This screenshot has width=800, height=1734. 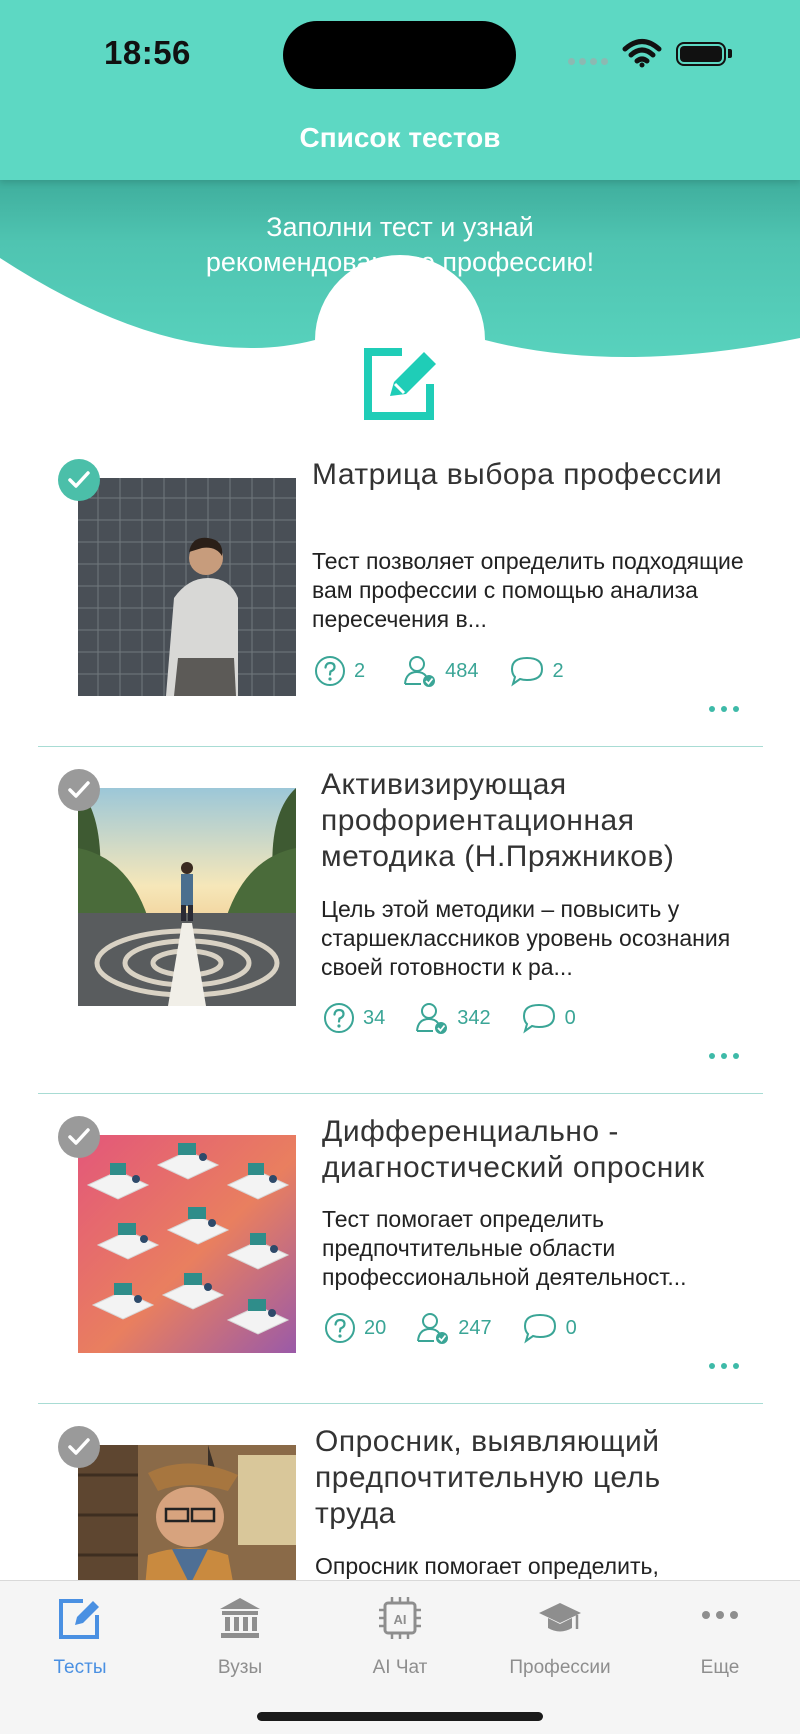 I want to click on wifi-icon, so click(x=642, y=53).